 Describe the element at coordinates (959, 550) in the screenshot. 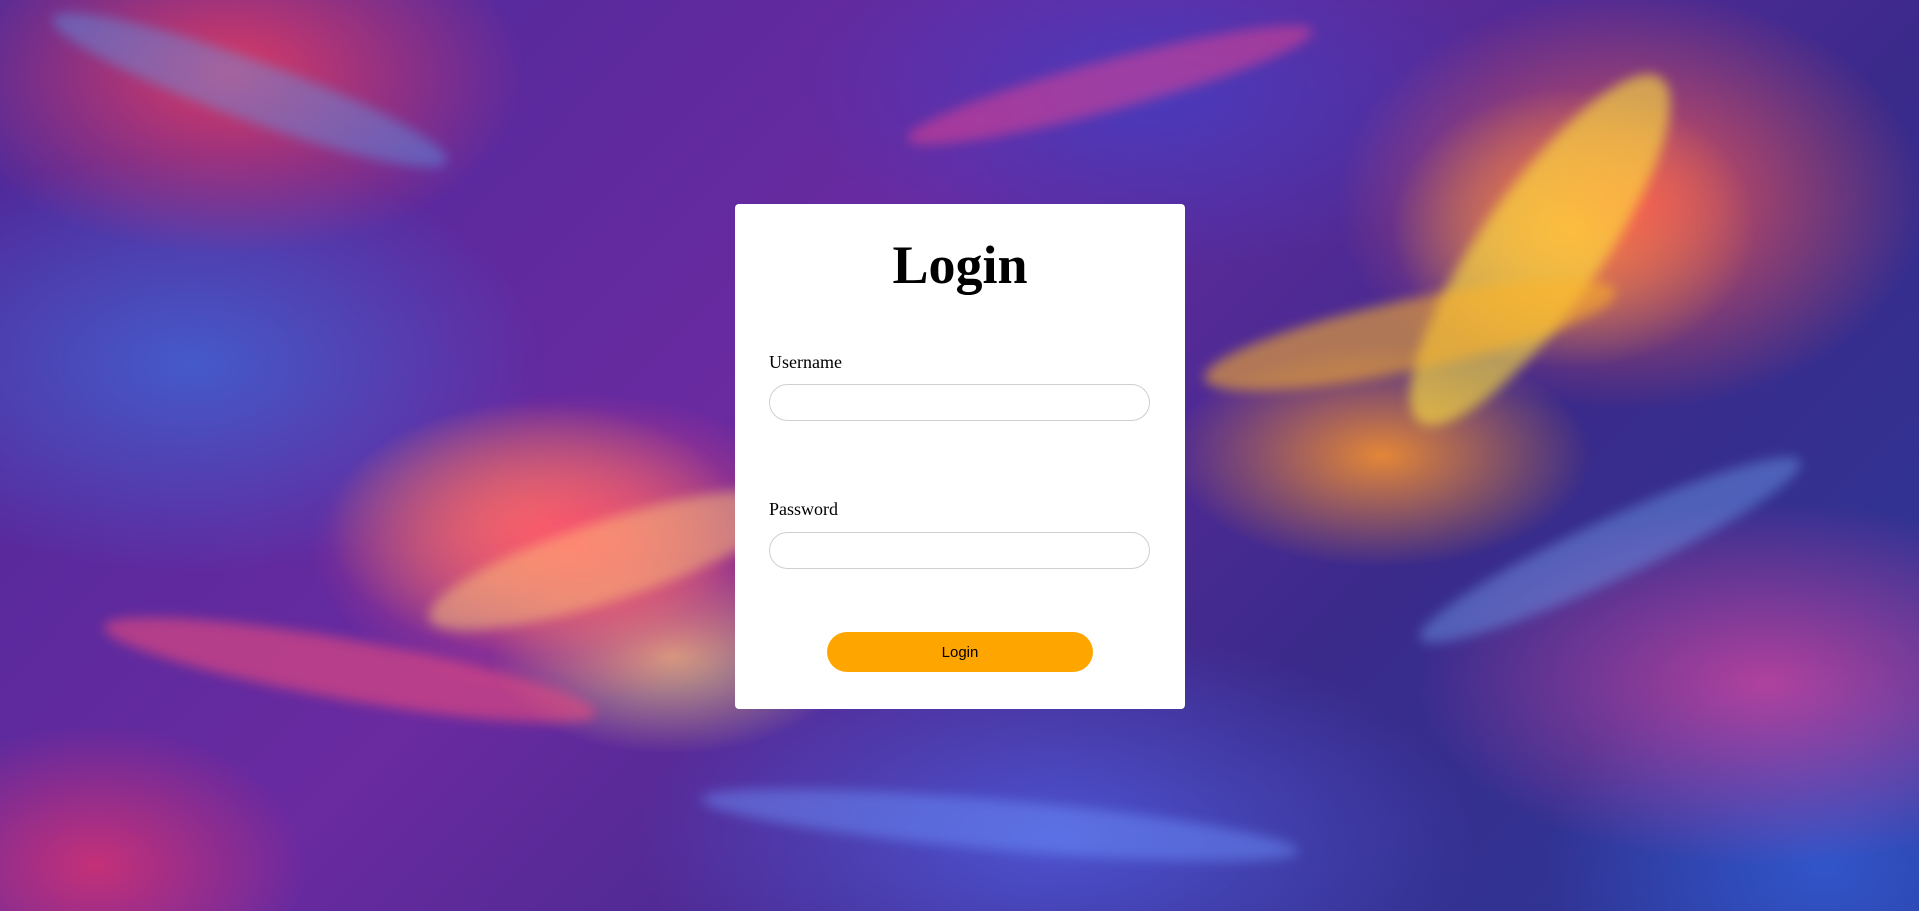

I see `password-input` at that location.